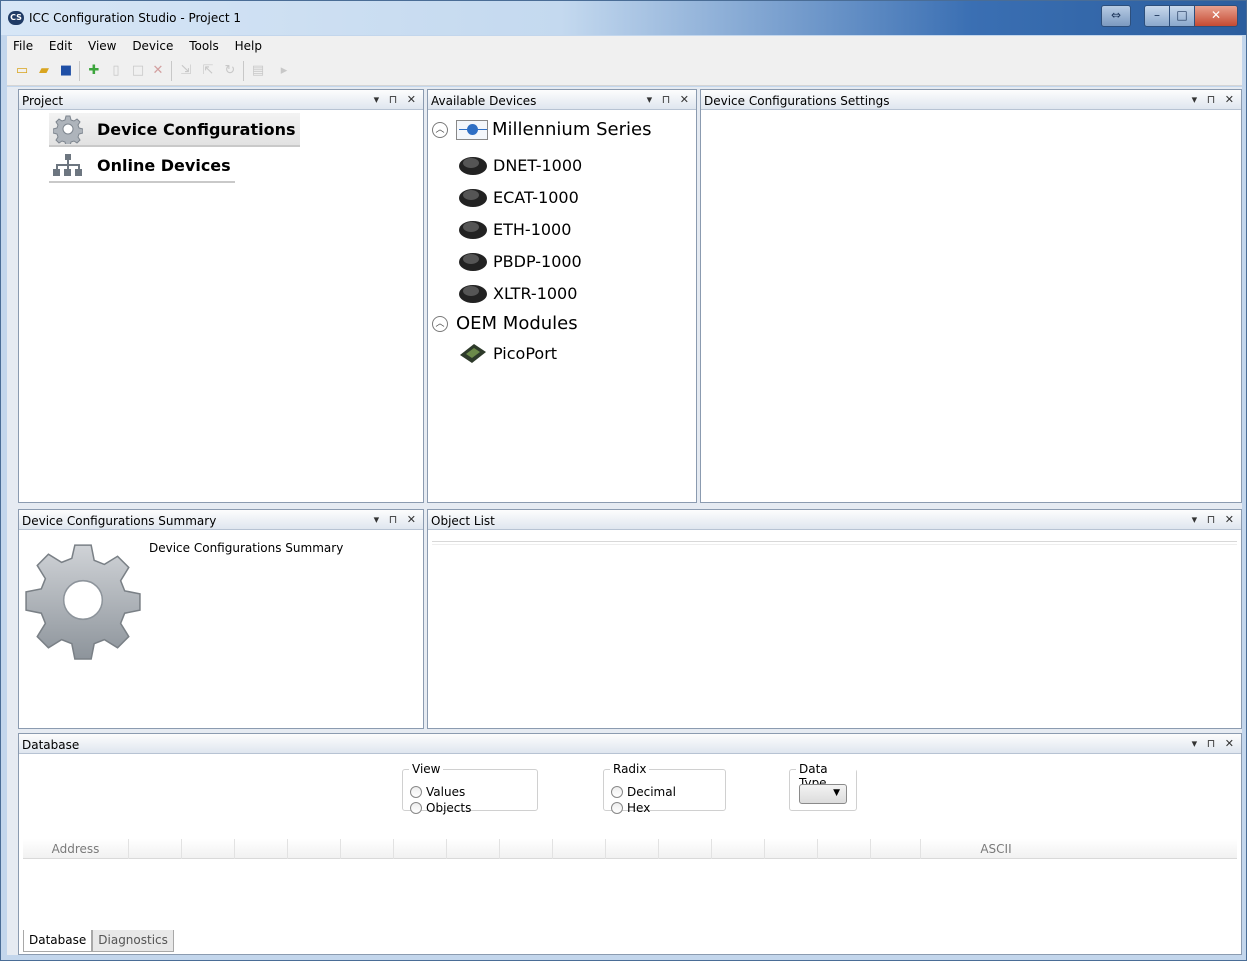  I want to click on tree-group-millennium-series: ︿ Millennium Series, so click(541, 129).